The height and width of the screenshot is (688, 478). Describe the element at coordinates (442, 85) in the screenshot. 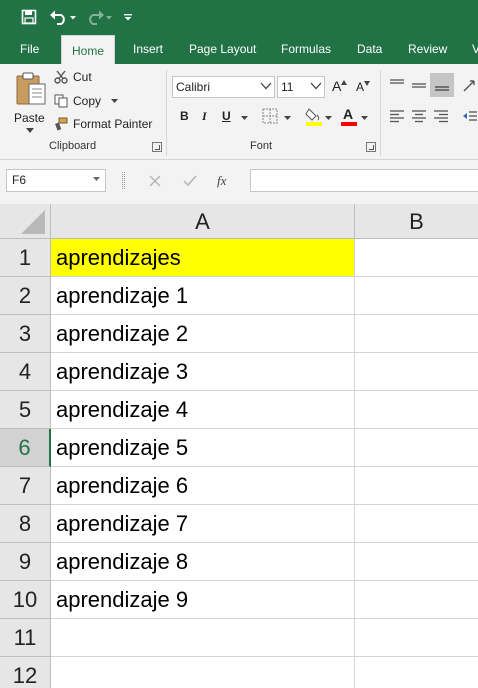

I see `align-bottom-button` at that location.